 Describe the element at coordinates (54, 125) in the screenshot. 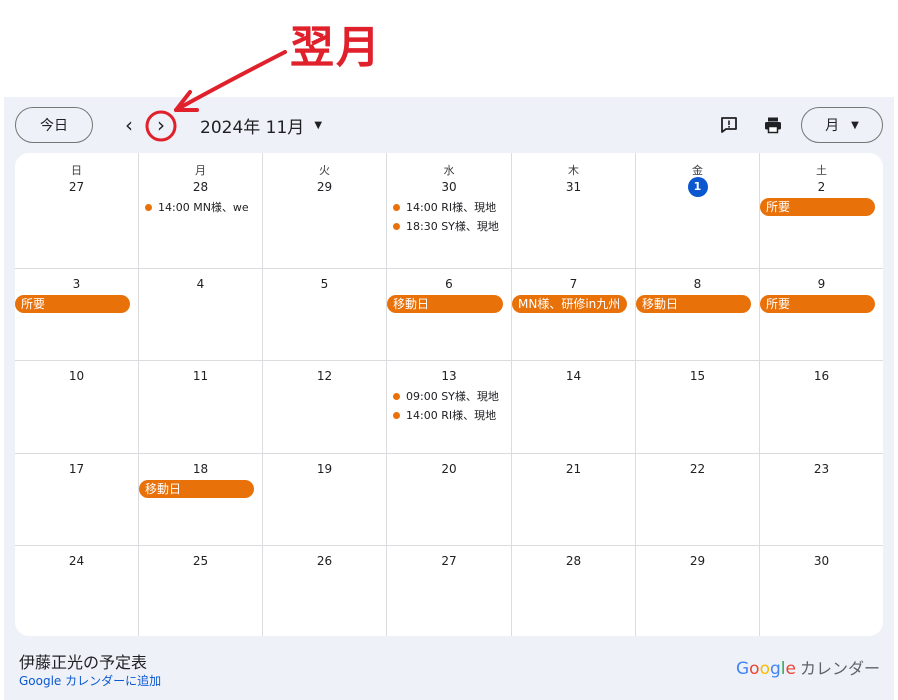

I see `today-button: 今日` at that location.